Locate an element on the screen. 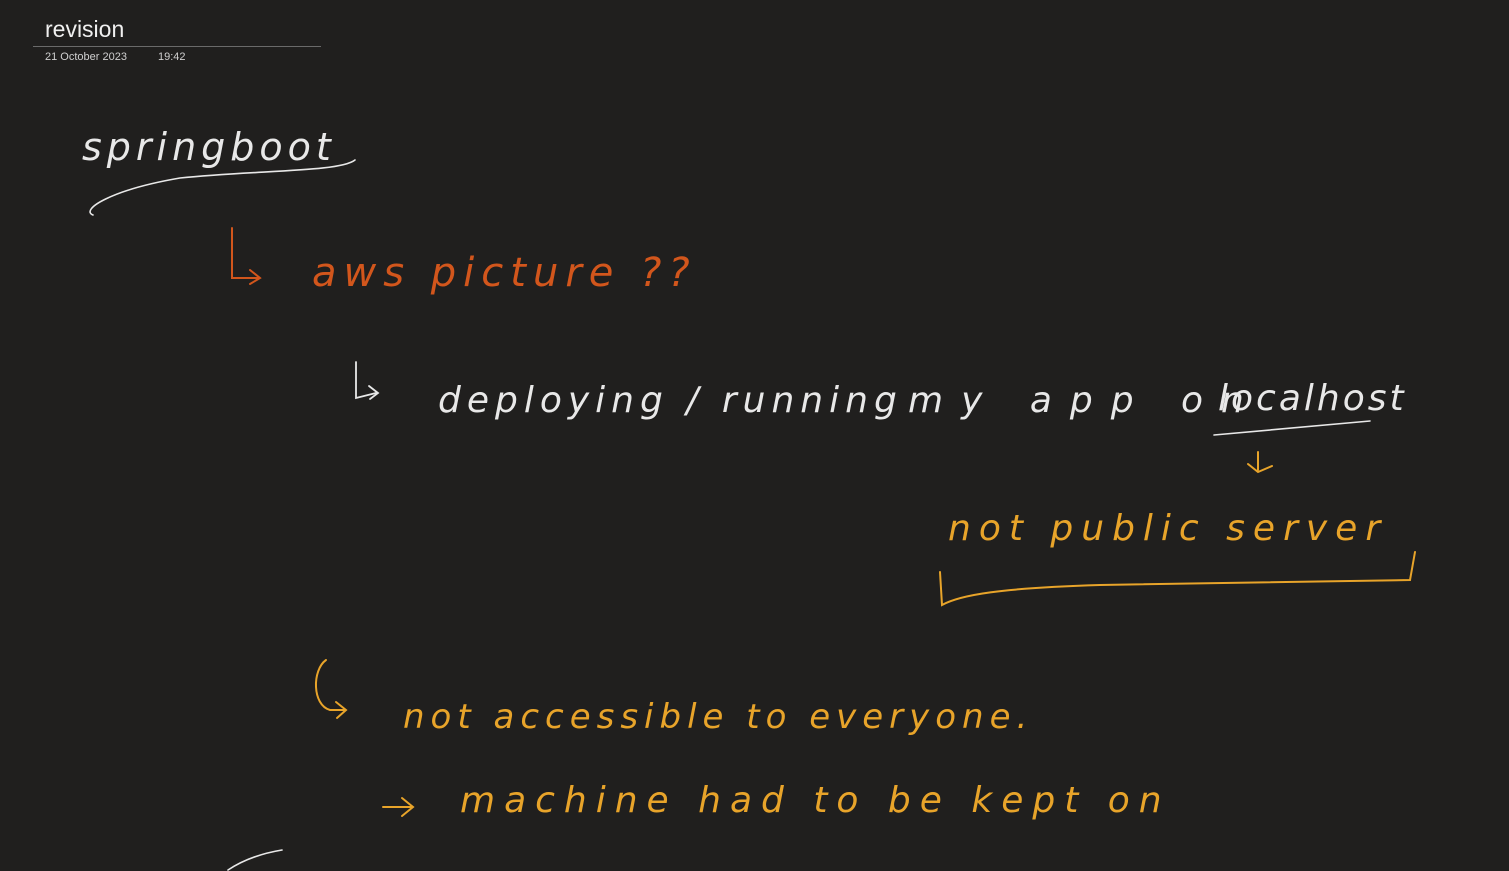  note-my-app-on: my app on is located at coordinates (1085, 400).